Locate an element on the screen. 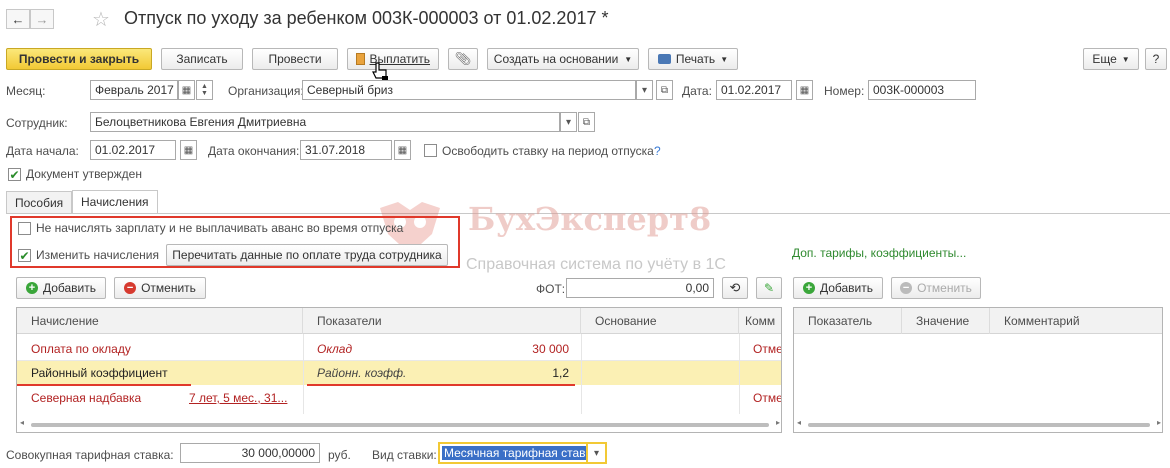 This screenshot has width=1170, height=468. add-indicator-button: + Добавить is located at coordinates (838, 288).